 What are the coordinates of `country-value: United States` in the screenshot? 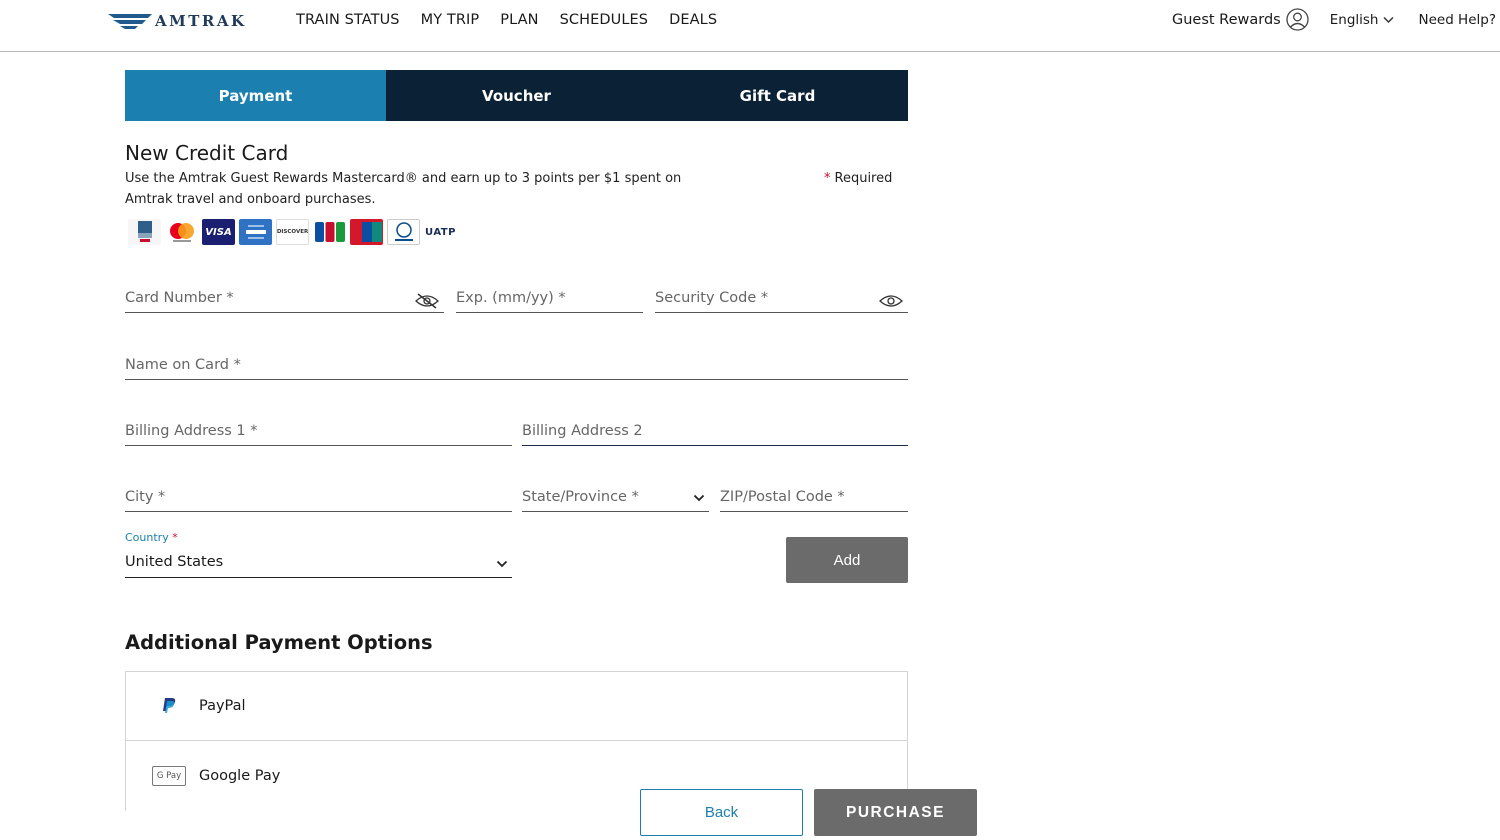 It's located at (174, 562).